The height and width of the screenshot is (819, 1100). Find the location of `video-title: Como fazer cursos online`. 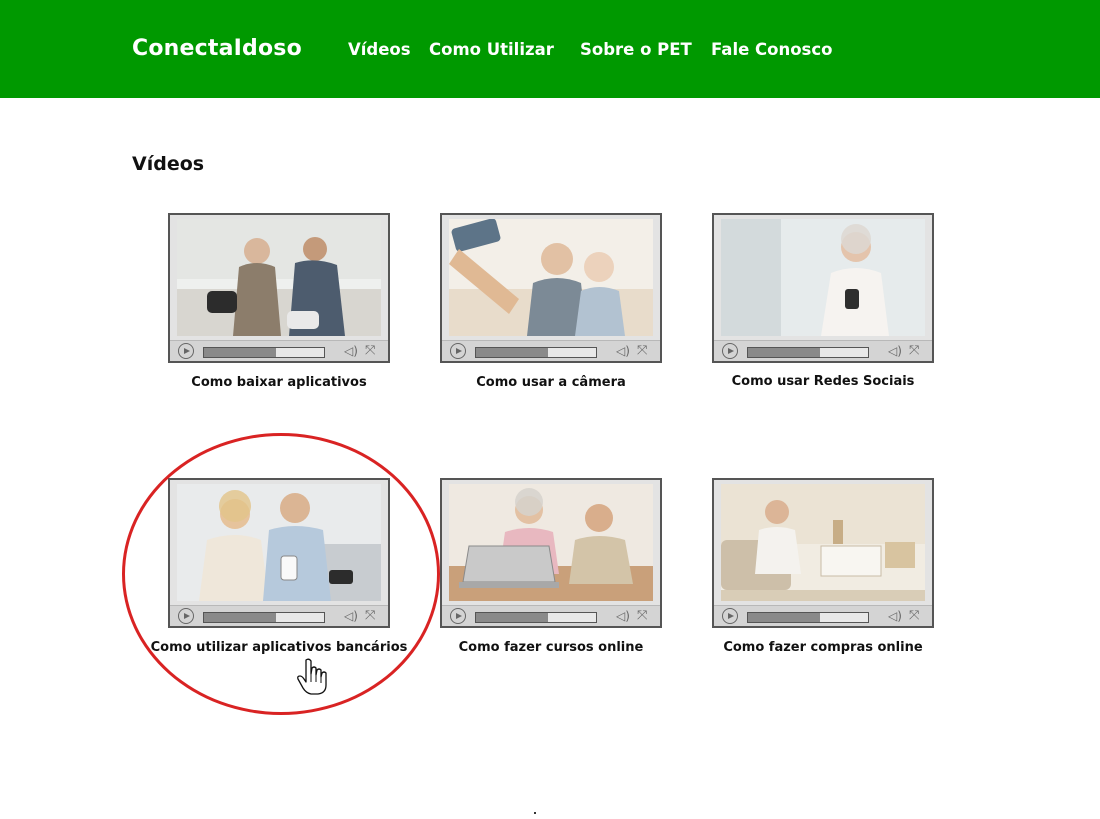

video-title: Como fazer cursos online is located at coordinates (551, 647).